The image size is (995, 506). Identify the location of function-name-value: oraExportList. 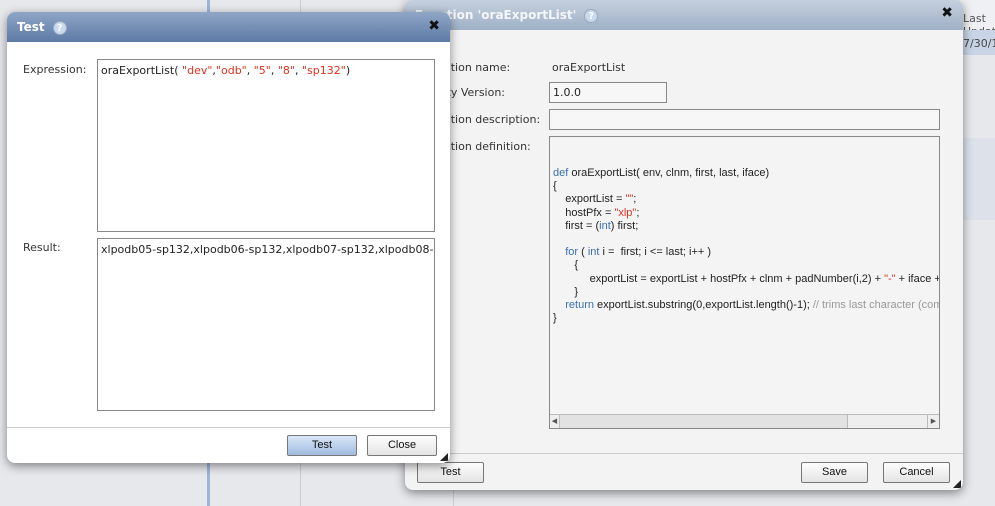
(589, 67).